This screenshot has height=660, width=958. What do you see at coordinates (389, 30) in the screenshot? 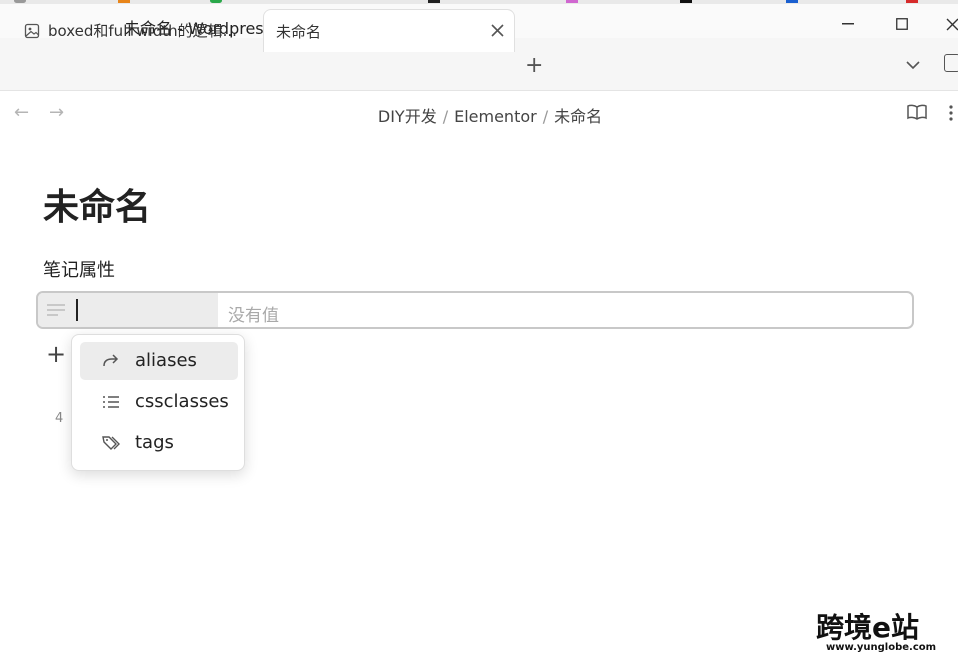
I see `tab-untitled: 未命名` at bounding box center [389, 30].